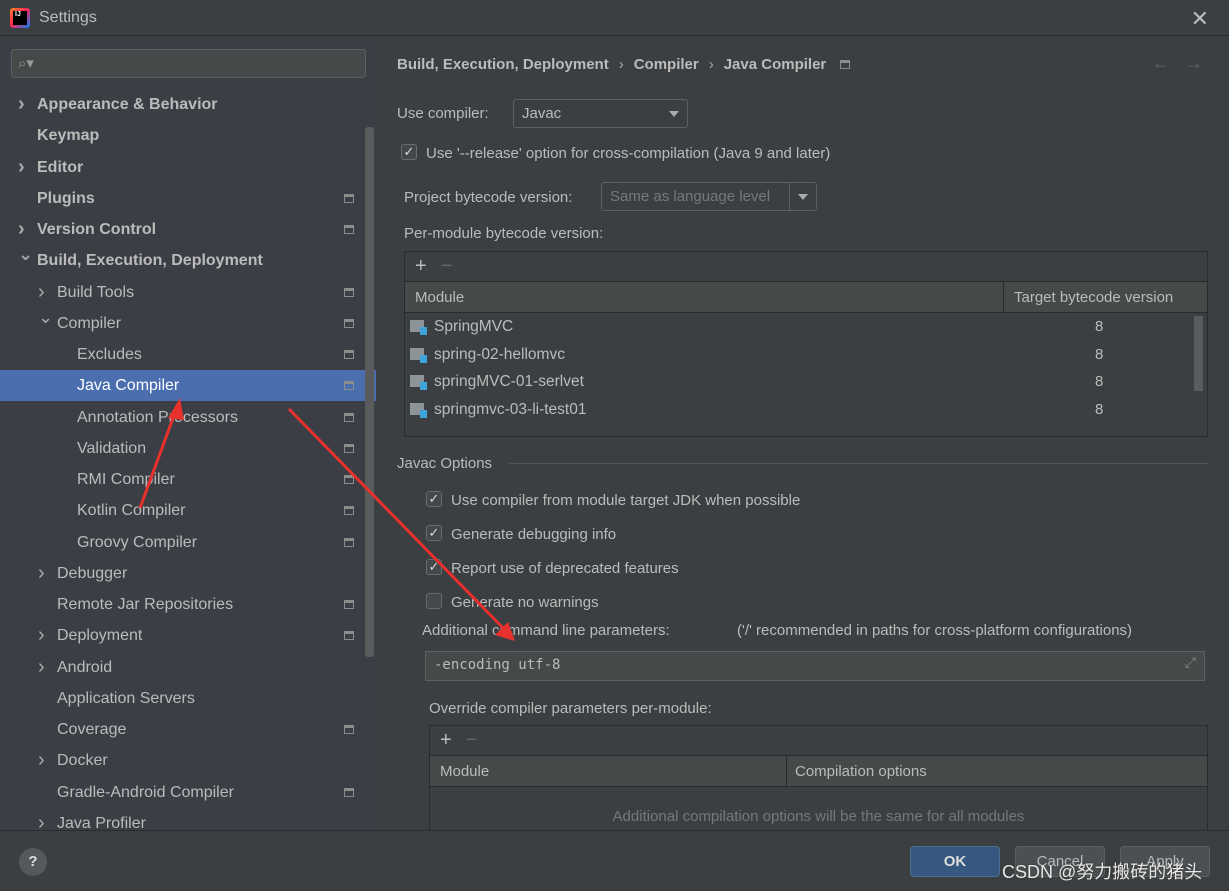 This screenshot has width=1229, height=891. What do you see at coordinates (145, 604) in the screenshot?
I see `sidebar-item-label: Remote Jar Repositories` at bounding box center [145, 604].